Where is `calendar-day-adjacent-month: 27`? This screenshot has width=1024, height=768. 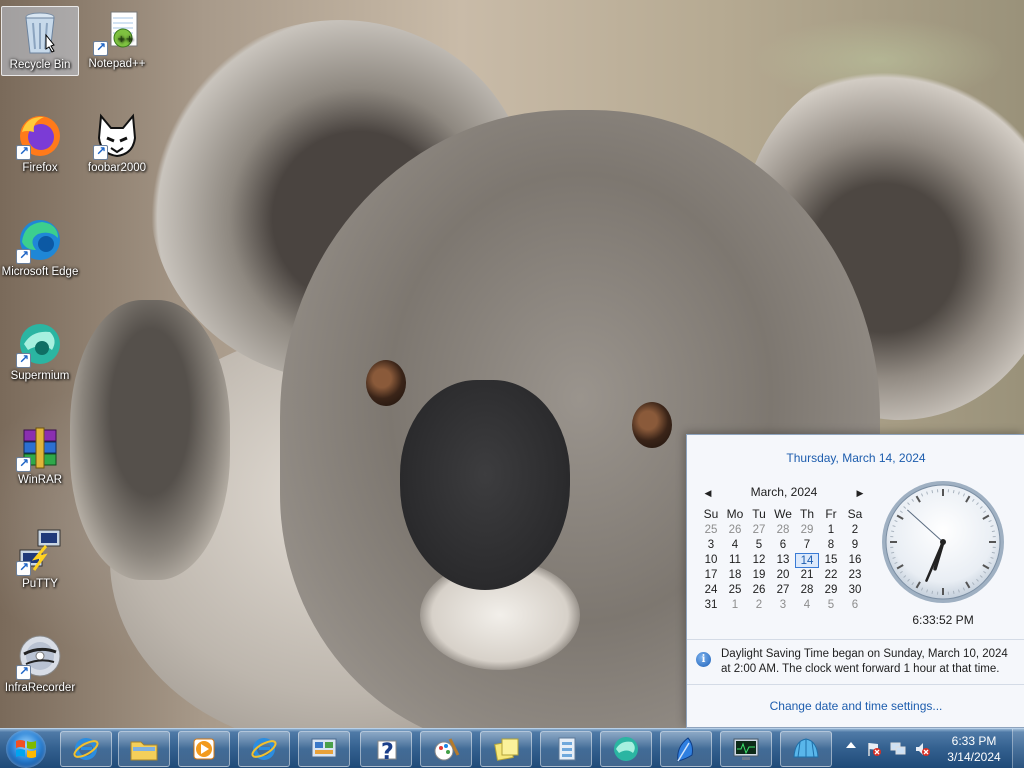
calendar-day-adjacent-month: 27 is located at coordinates (759, 530).